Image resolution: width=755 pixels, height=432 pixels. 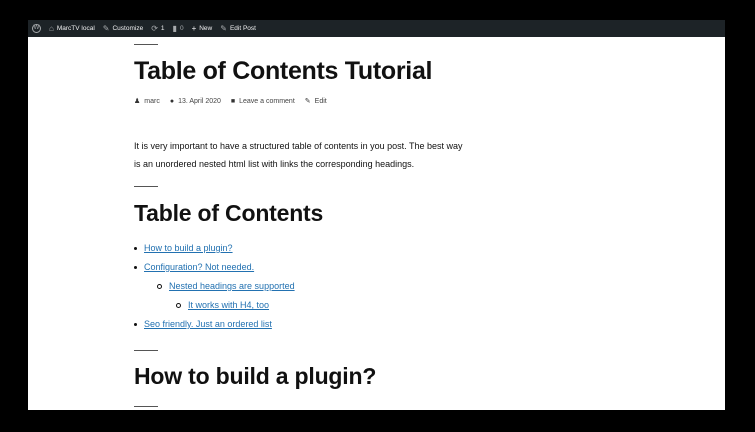 I want to click on list-item: Nested headings are supported, so click(x=226, y=286).